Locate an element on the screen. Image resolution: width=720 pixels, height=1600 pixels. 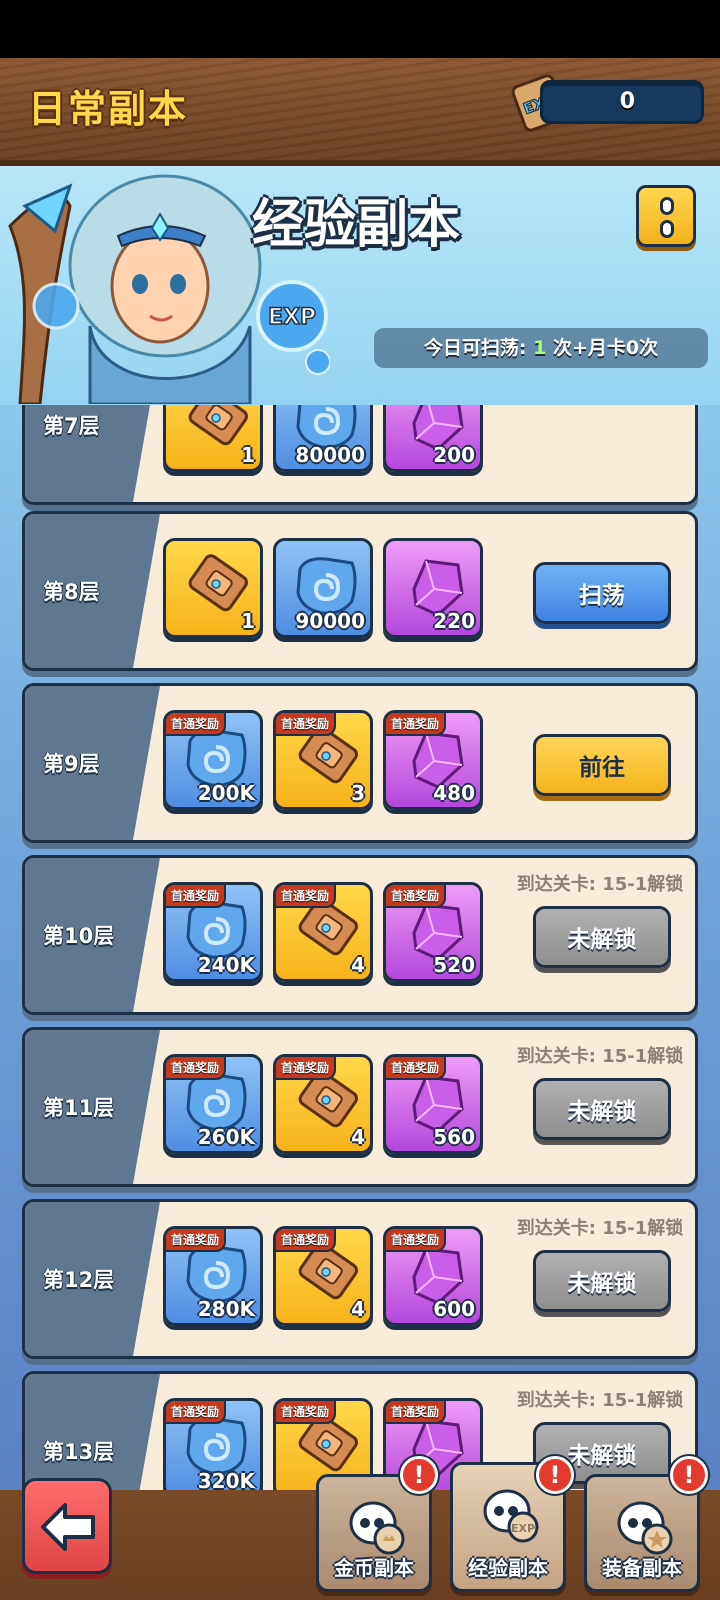
reward-quantity: 520 is located at coordinates (454, 965).